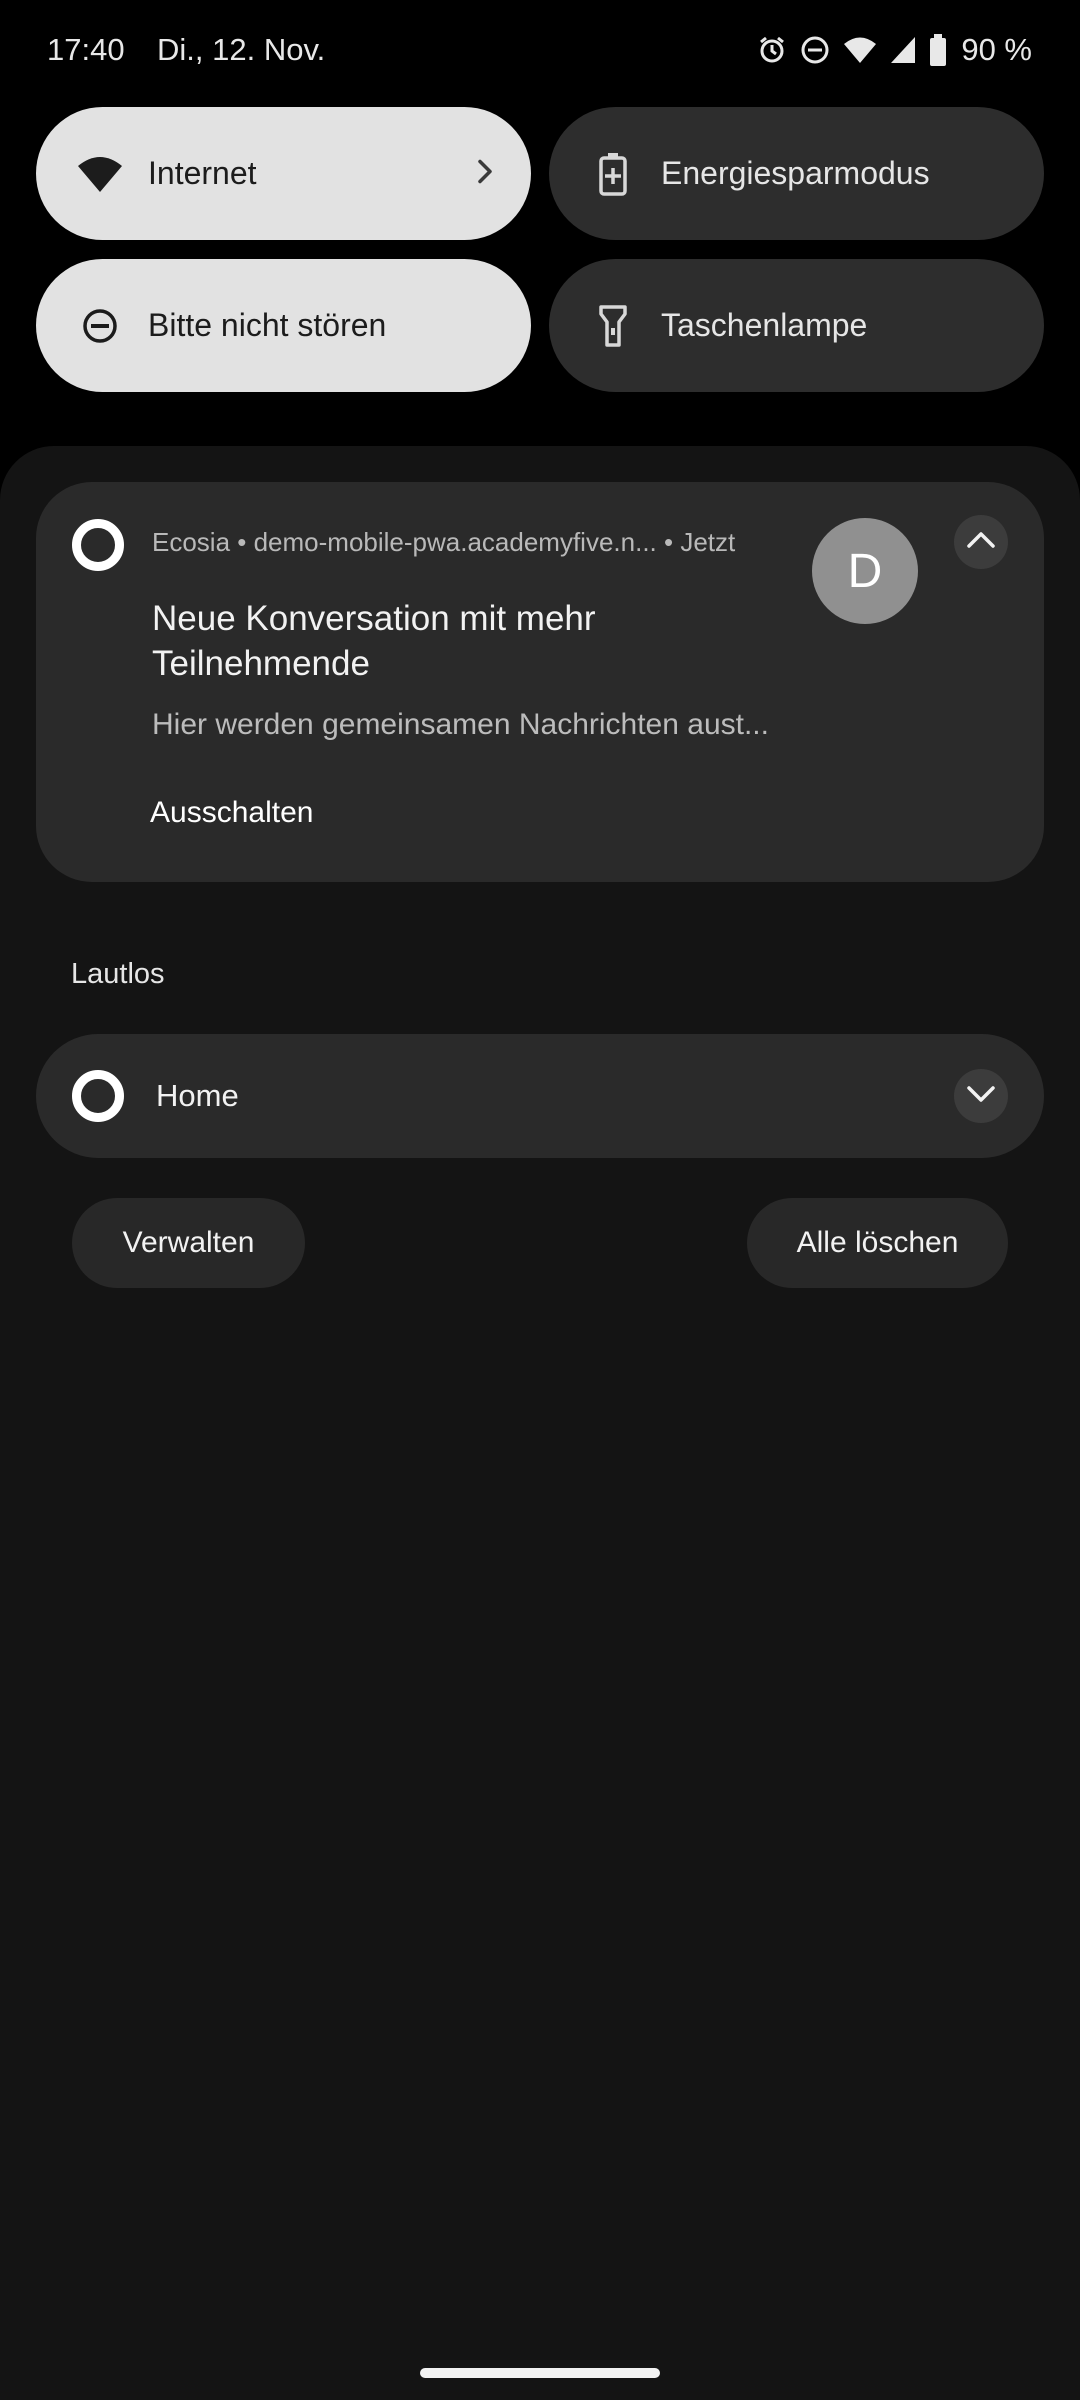 Image resolution: width=1080 pixels, height=2400 pixels. I want to click on tile-battery-saver: Energiesparmodus, so click(796, 173).